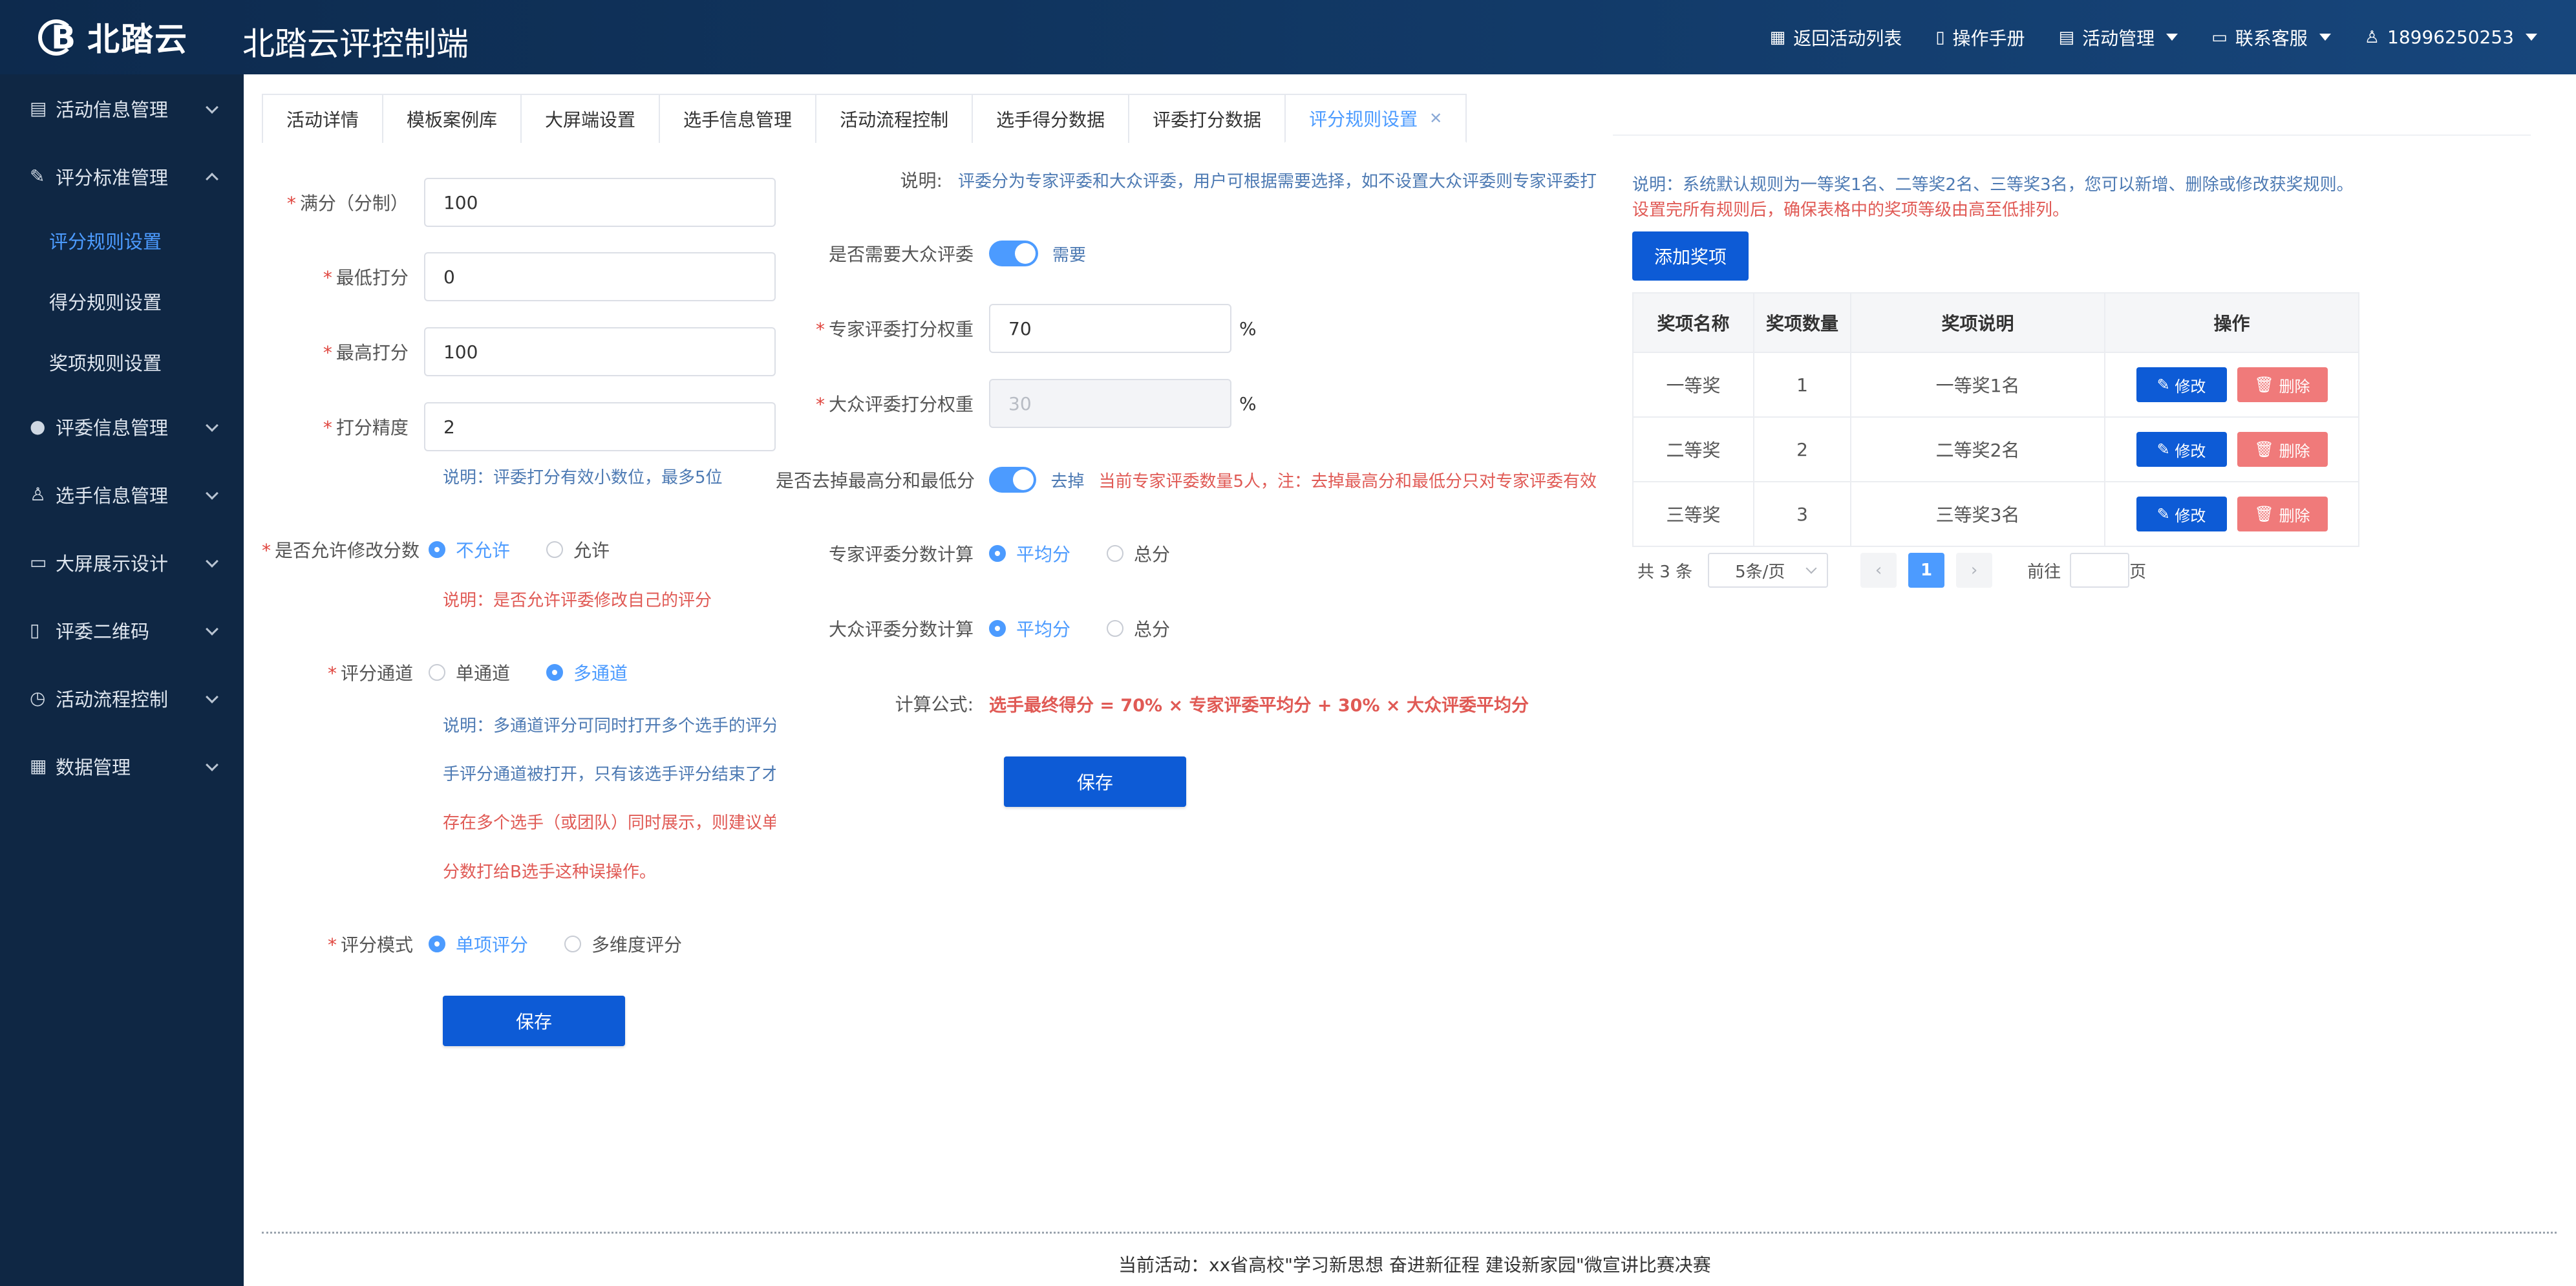  I want to click on alarm-icon: ◷, so click(38, 698).